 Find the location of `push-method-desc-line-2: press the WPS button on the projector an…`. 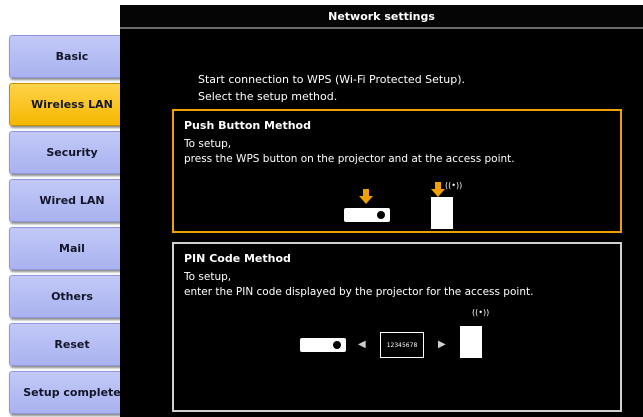

push-method-desc-line-2: press the WPS button on the projector an… is located at coordinates (349, 159).